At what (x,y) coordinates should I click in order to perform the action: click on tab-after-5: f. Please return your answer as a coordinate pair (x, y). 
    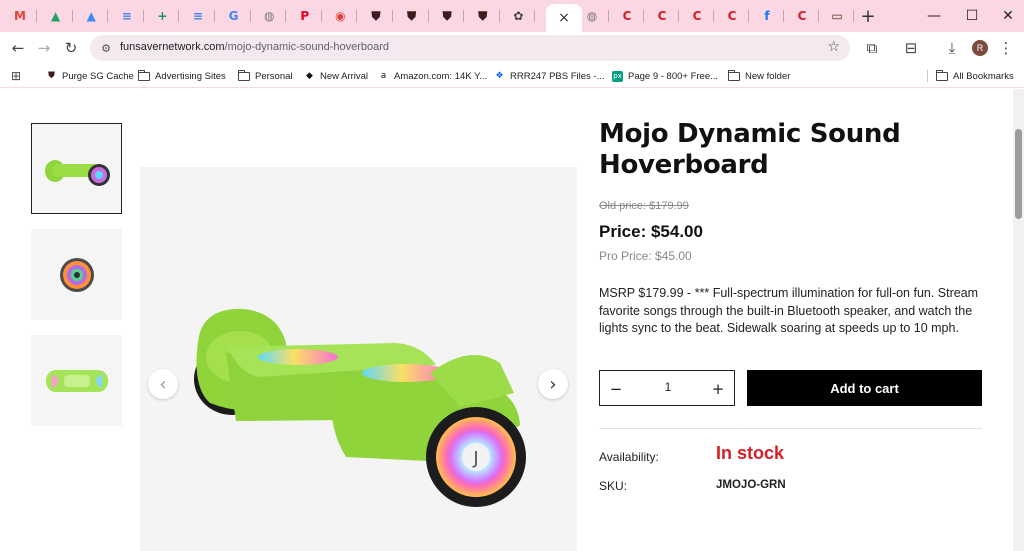
    Looking at the image, I should click on (768, 16).